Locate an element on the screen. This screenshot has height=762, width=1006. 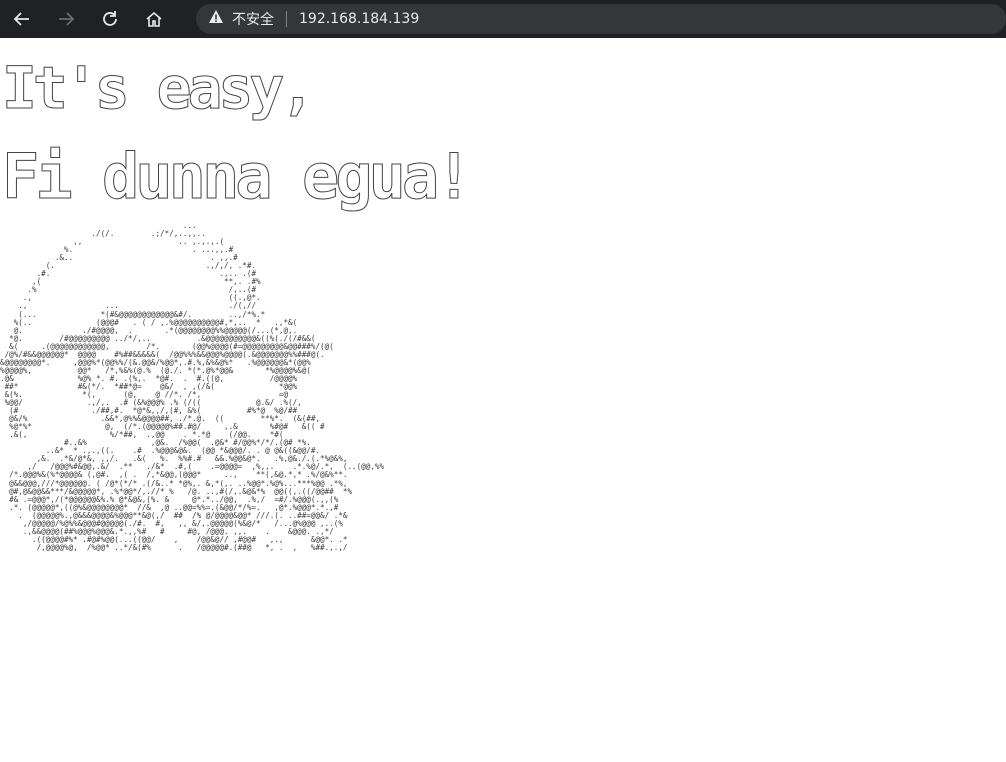
arrow-right-icon is located at coordinates (66, 19).